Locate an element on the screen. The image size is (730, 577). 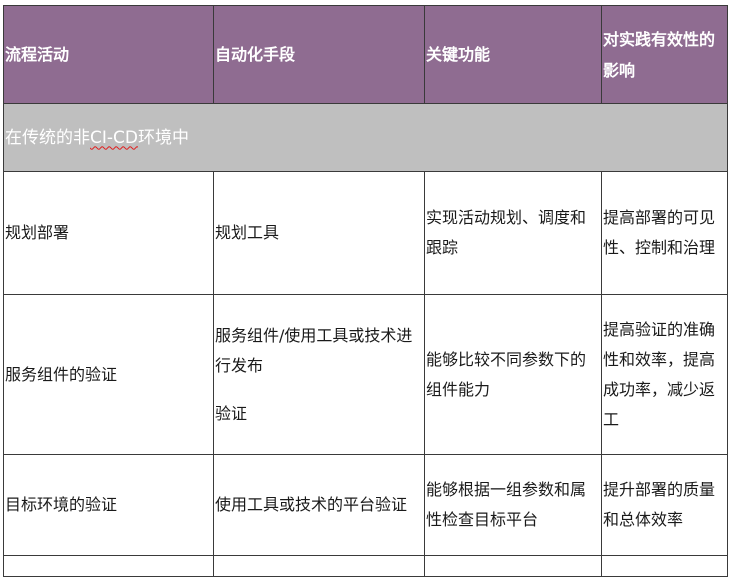
section-heading-prefix: 在传统的非 is located at coordinates (47, 137).